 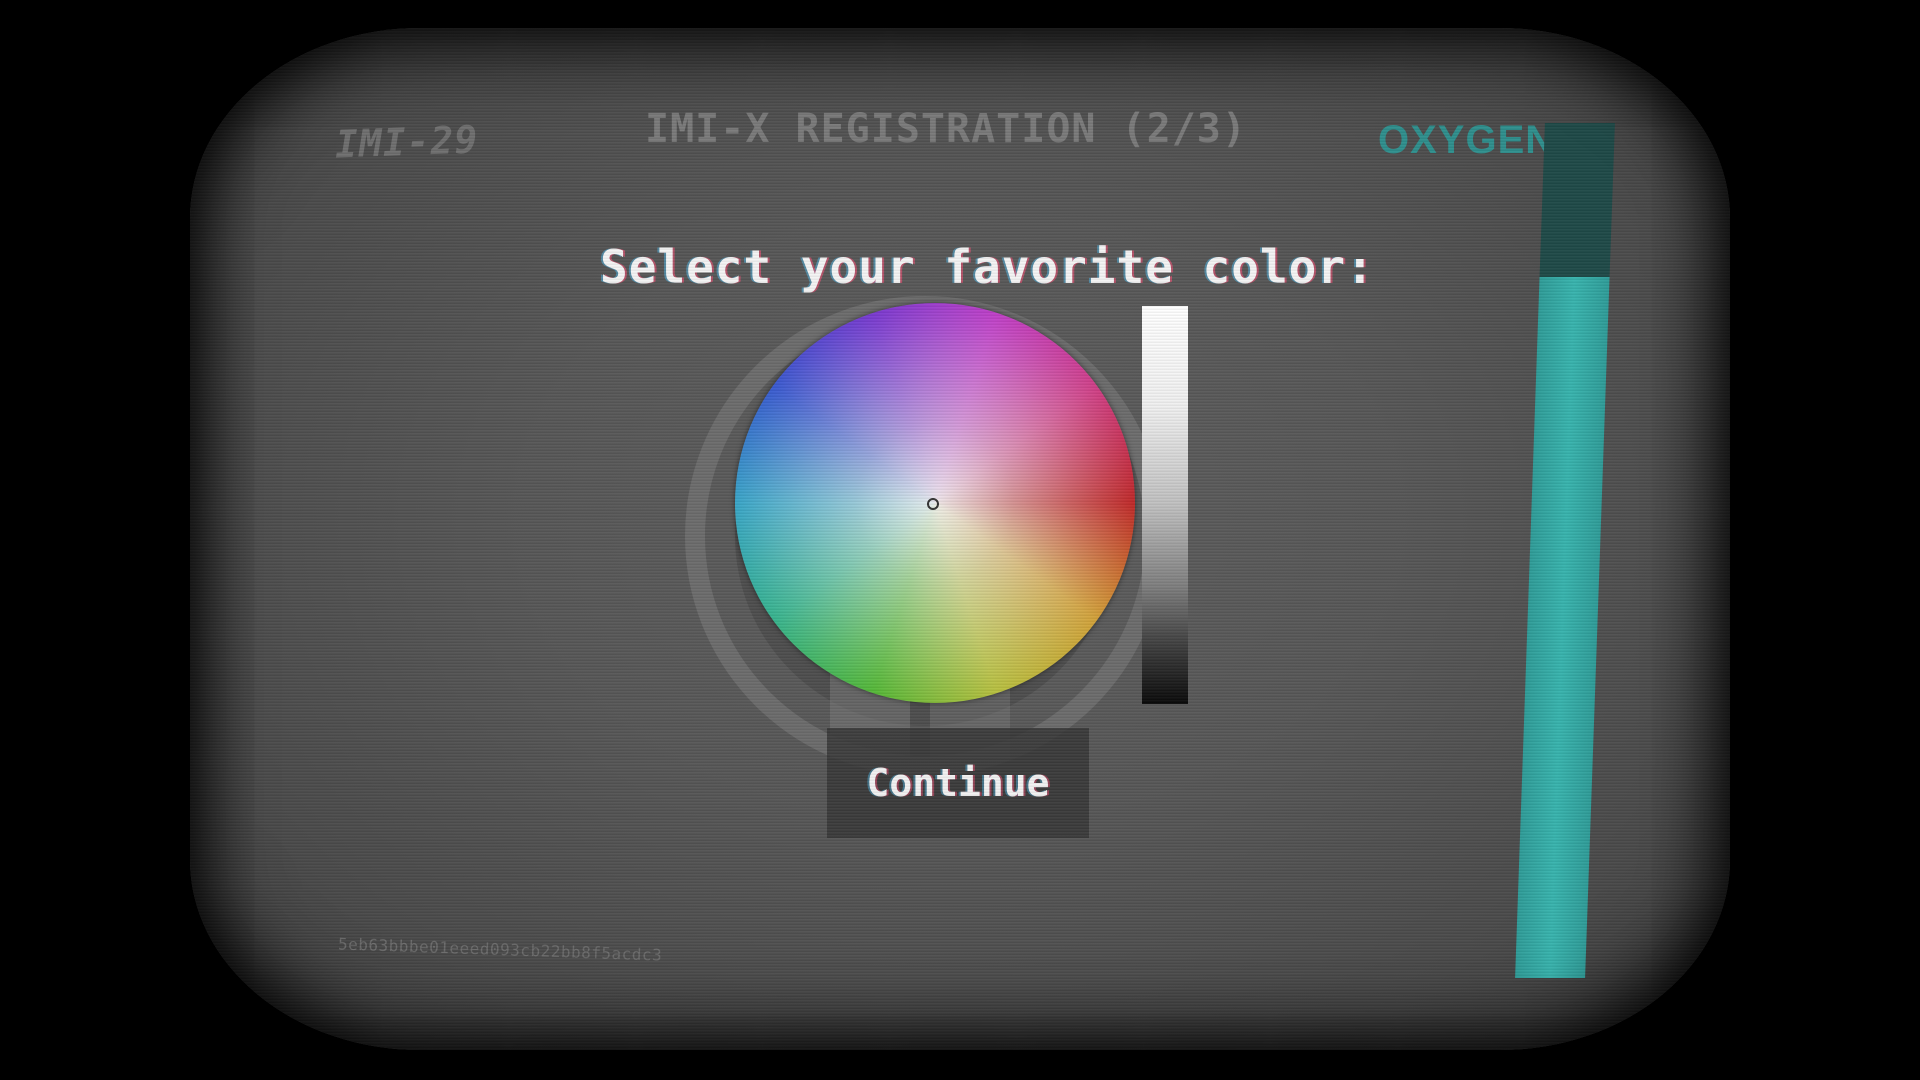 I want to click on oxygen-meter-fill, so click(x=1562, y=627).